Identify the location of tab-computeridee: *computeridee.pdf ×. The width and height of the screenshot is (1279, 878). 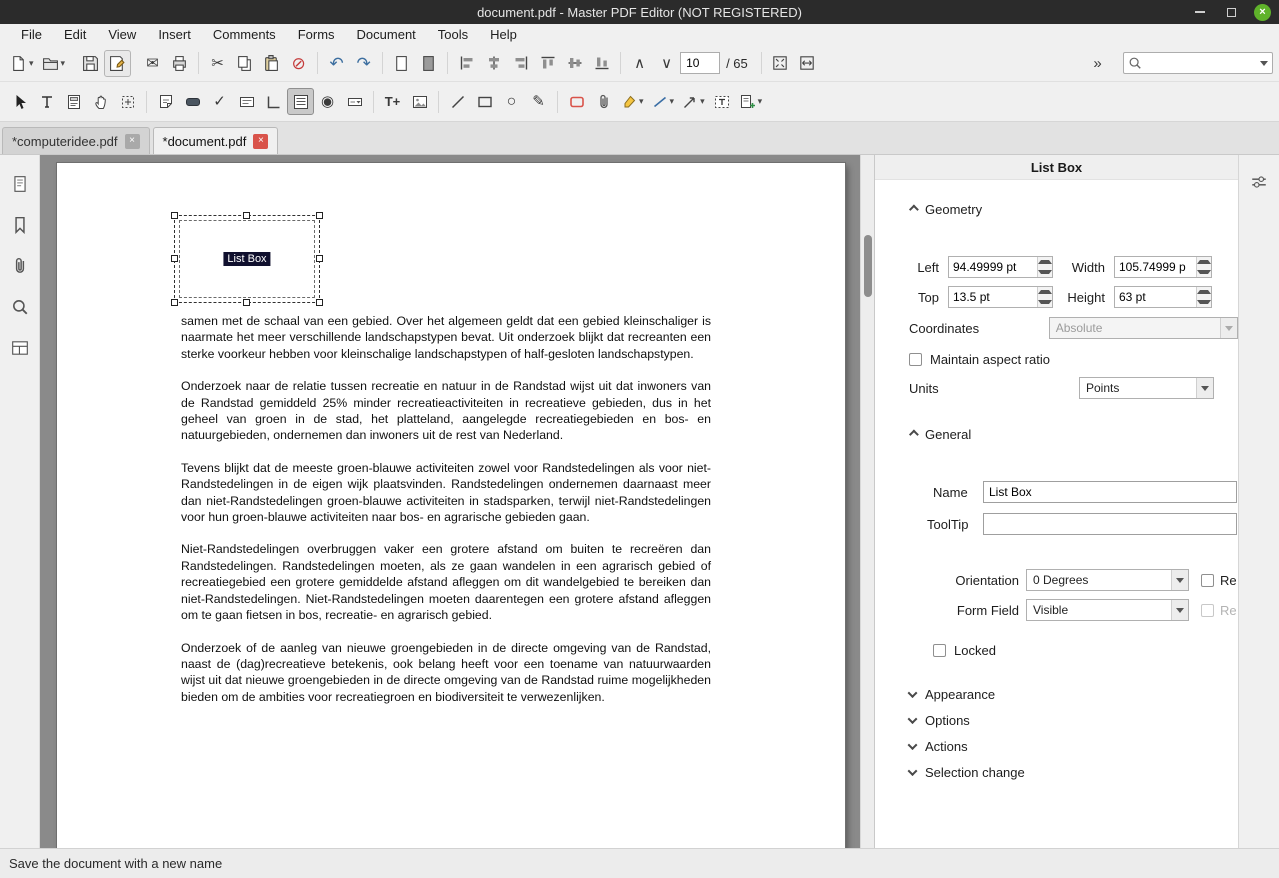
(76, 140).